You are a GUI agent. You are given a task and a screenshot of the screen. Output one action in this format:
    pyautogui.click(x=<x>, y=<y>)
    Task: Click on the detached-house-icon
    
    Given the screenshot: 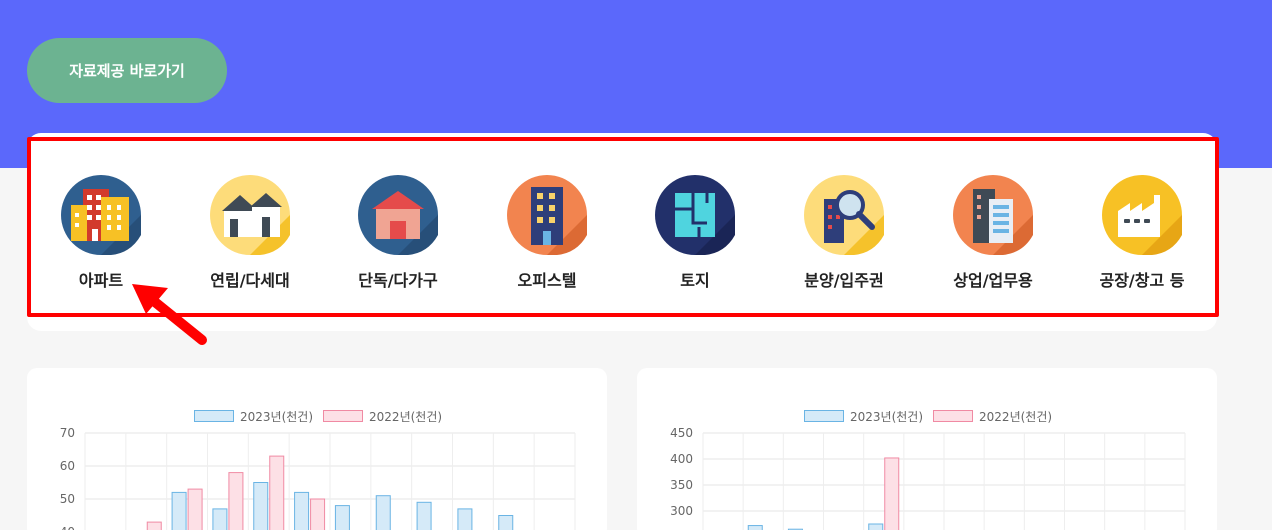 What is the action you would take?
    pyautogui.click(x=398, y=215)
    